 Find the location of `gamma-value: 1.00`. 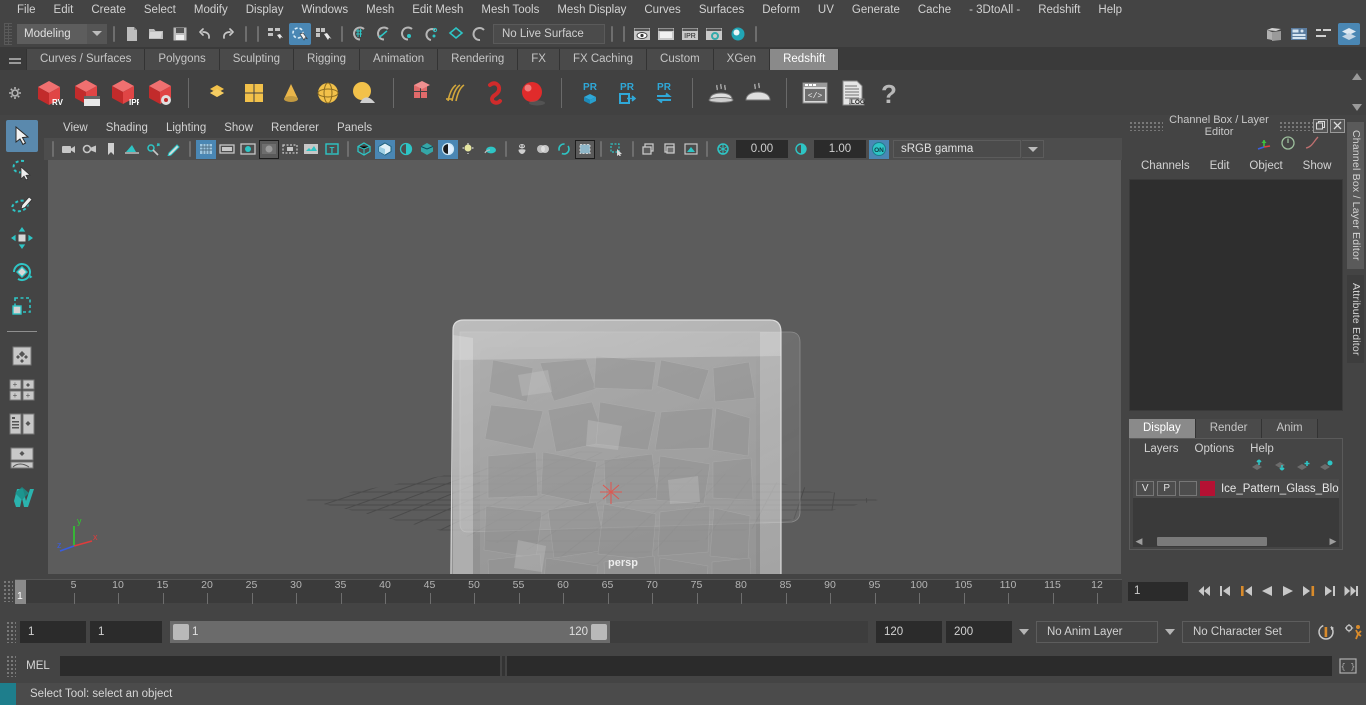

gamma-value: 1.00 is located at coordinates (840, 149).